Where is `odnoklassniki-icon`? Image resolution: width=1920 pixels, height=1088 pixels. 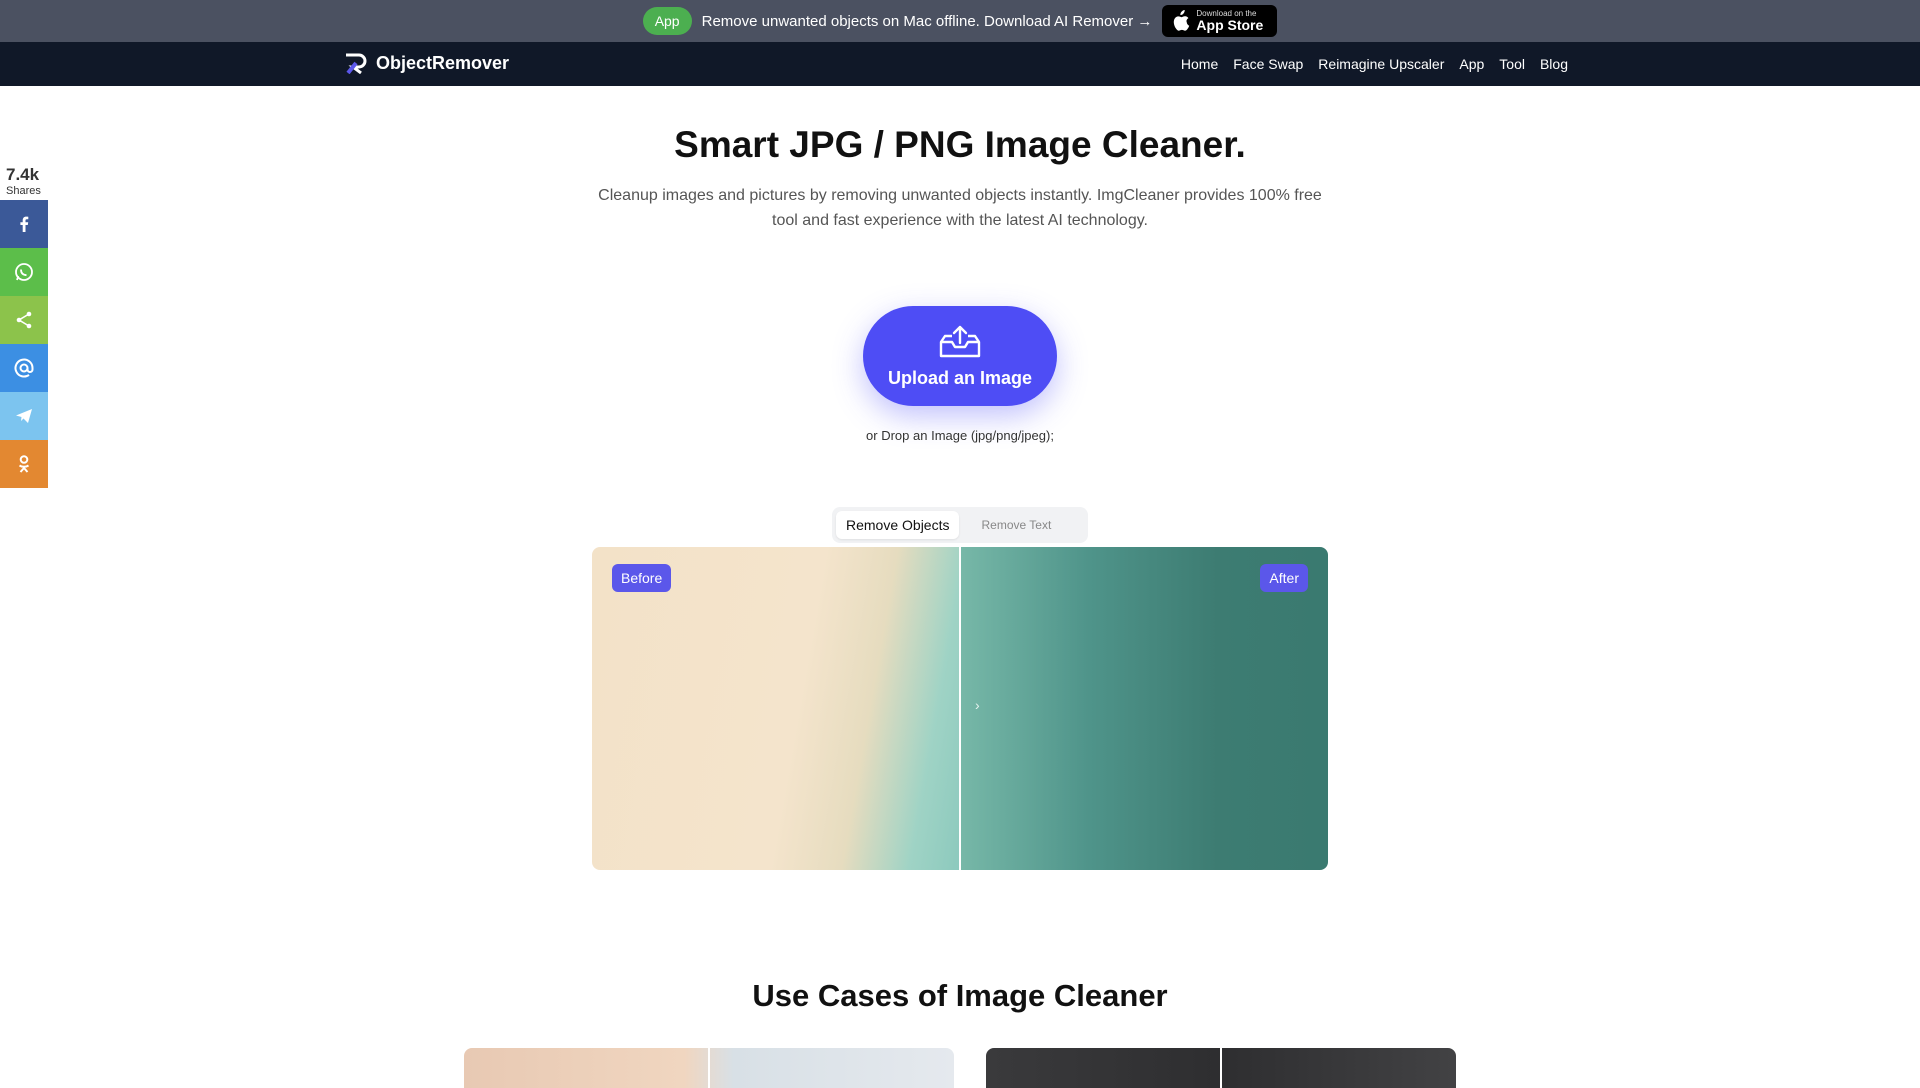
odnoklassniki-icon is located at coordinates (24, 464).